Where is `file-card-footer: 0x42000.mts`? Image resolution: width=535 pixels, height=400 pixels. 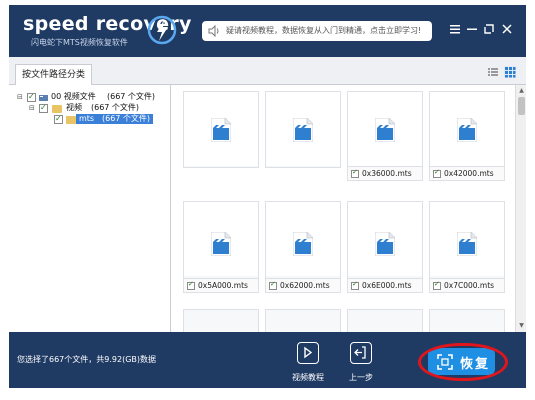 file-card-footer: 0x42000.mts is located at coordinates (467, 173).